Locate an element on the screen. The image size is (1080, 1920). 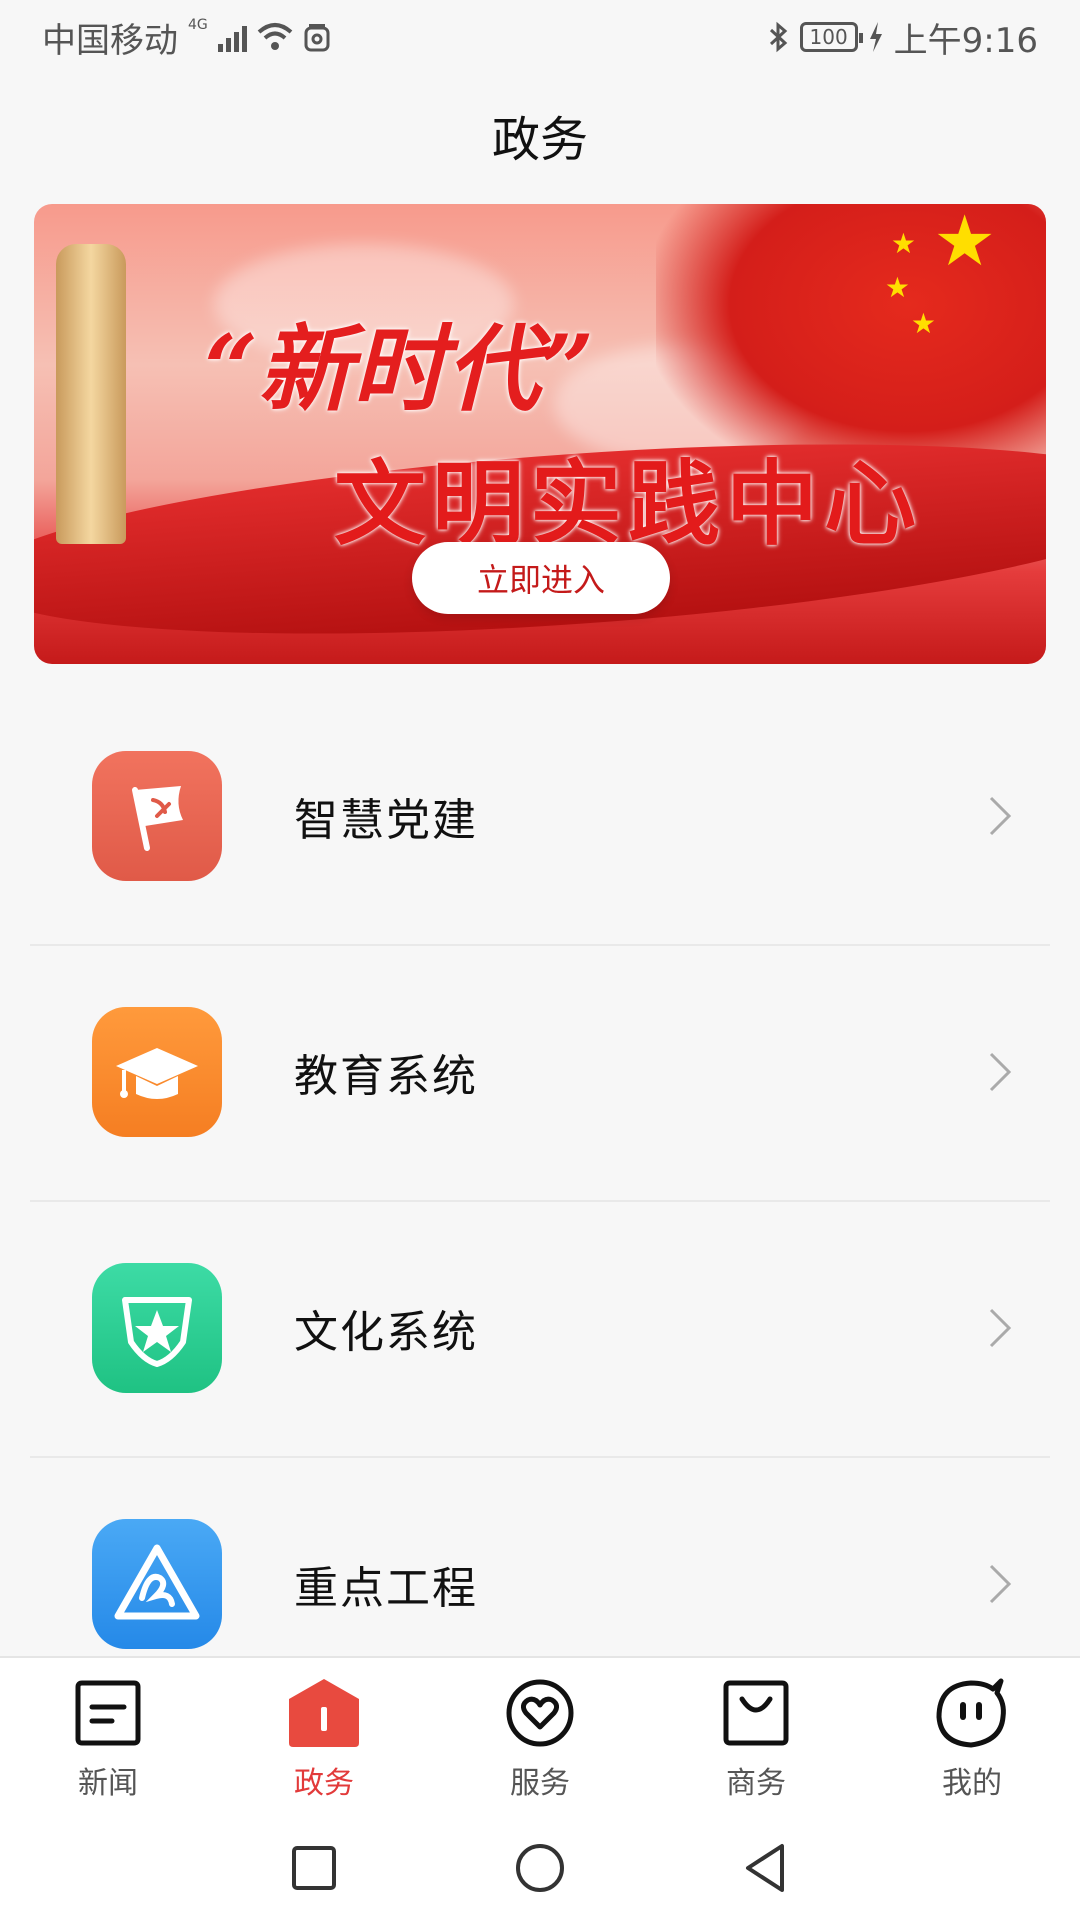
recent-apps-button is located at coordinates (314, 1868).